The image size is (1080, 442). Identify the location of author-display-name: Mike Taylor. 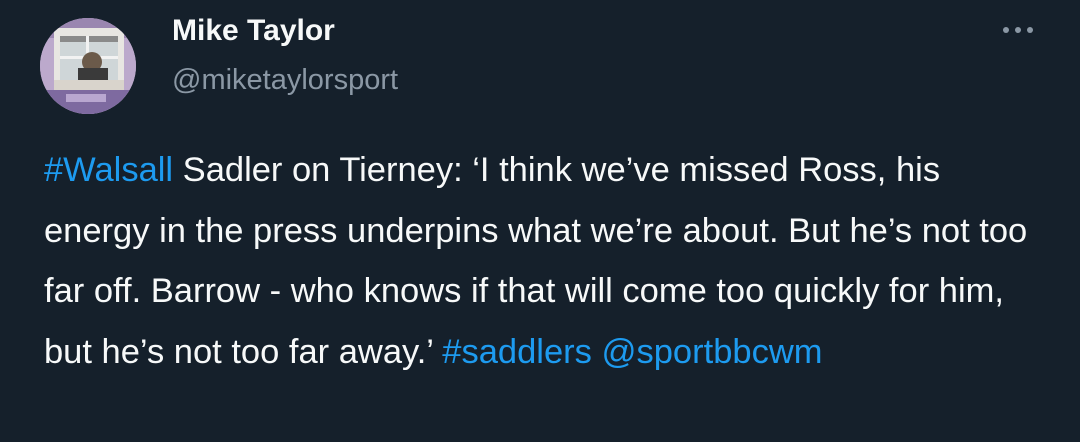
(253, 31).